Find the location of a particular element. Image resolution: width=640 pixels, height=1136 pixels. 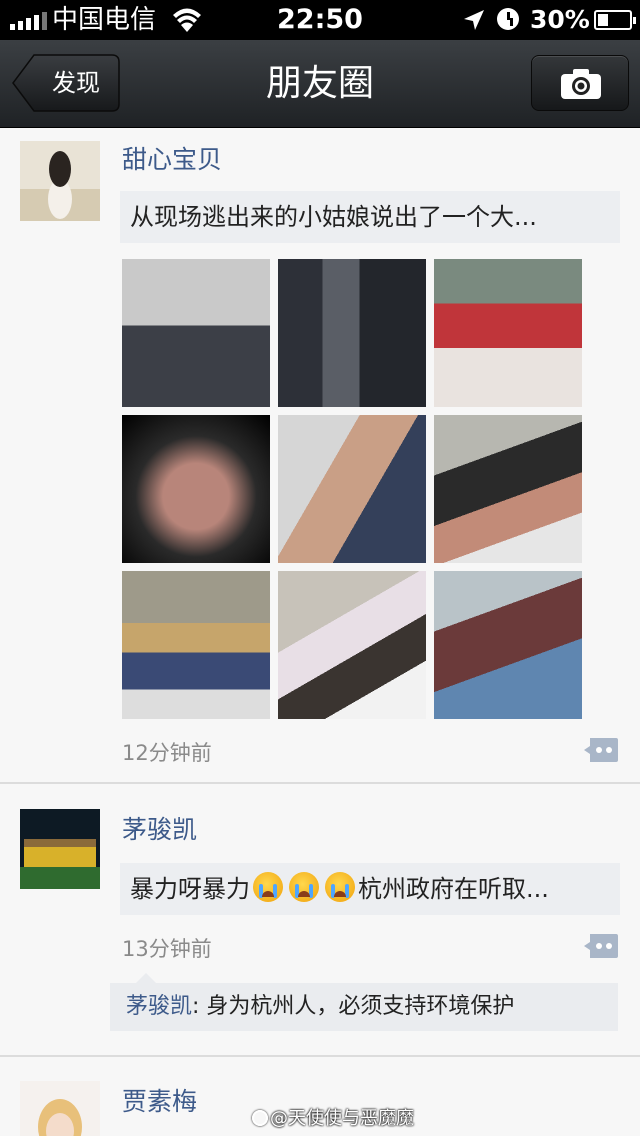

status-bar: 中国电信 22:50 30% is located at coordinates (320, 20).